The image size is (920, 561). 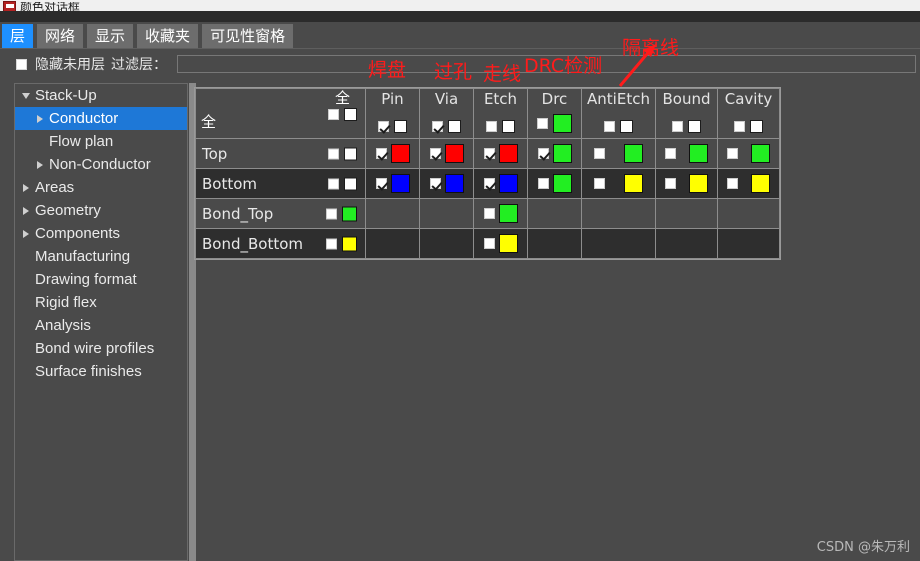 I want to click on row-1-pin-color-swatch, so click(x=400, y=183).